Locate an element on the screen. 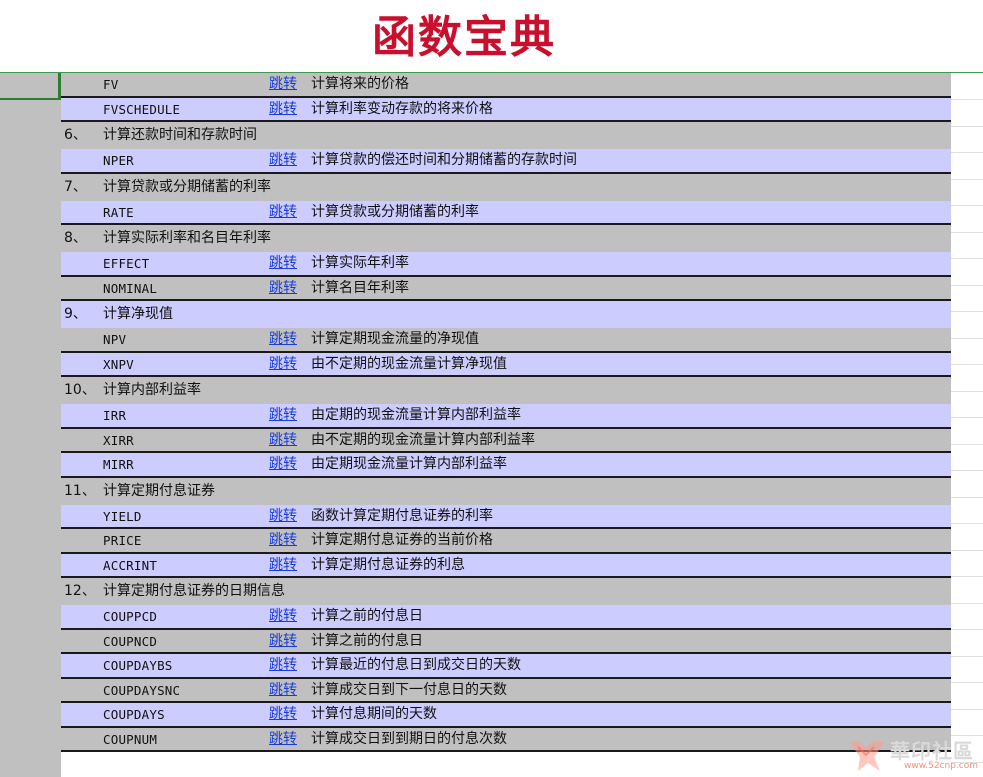 This screenshot has height=777, width=983. function-row: NPER 跳转 计算贷款的偿还时间和分期储蓄的存款时间 is located at coordinates (506, 161).